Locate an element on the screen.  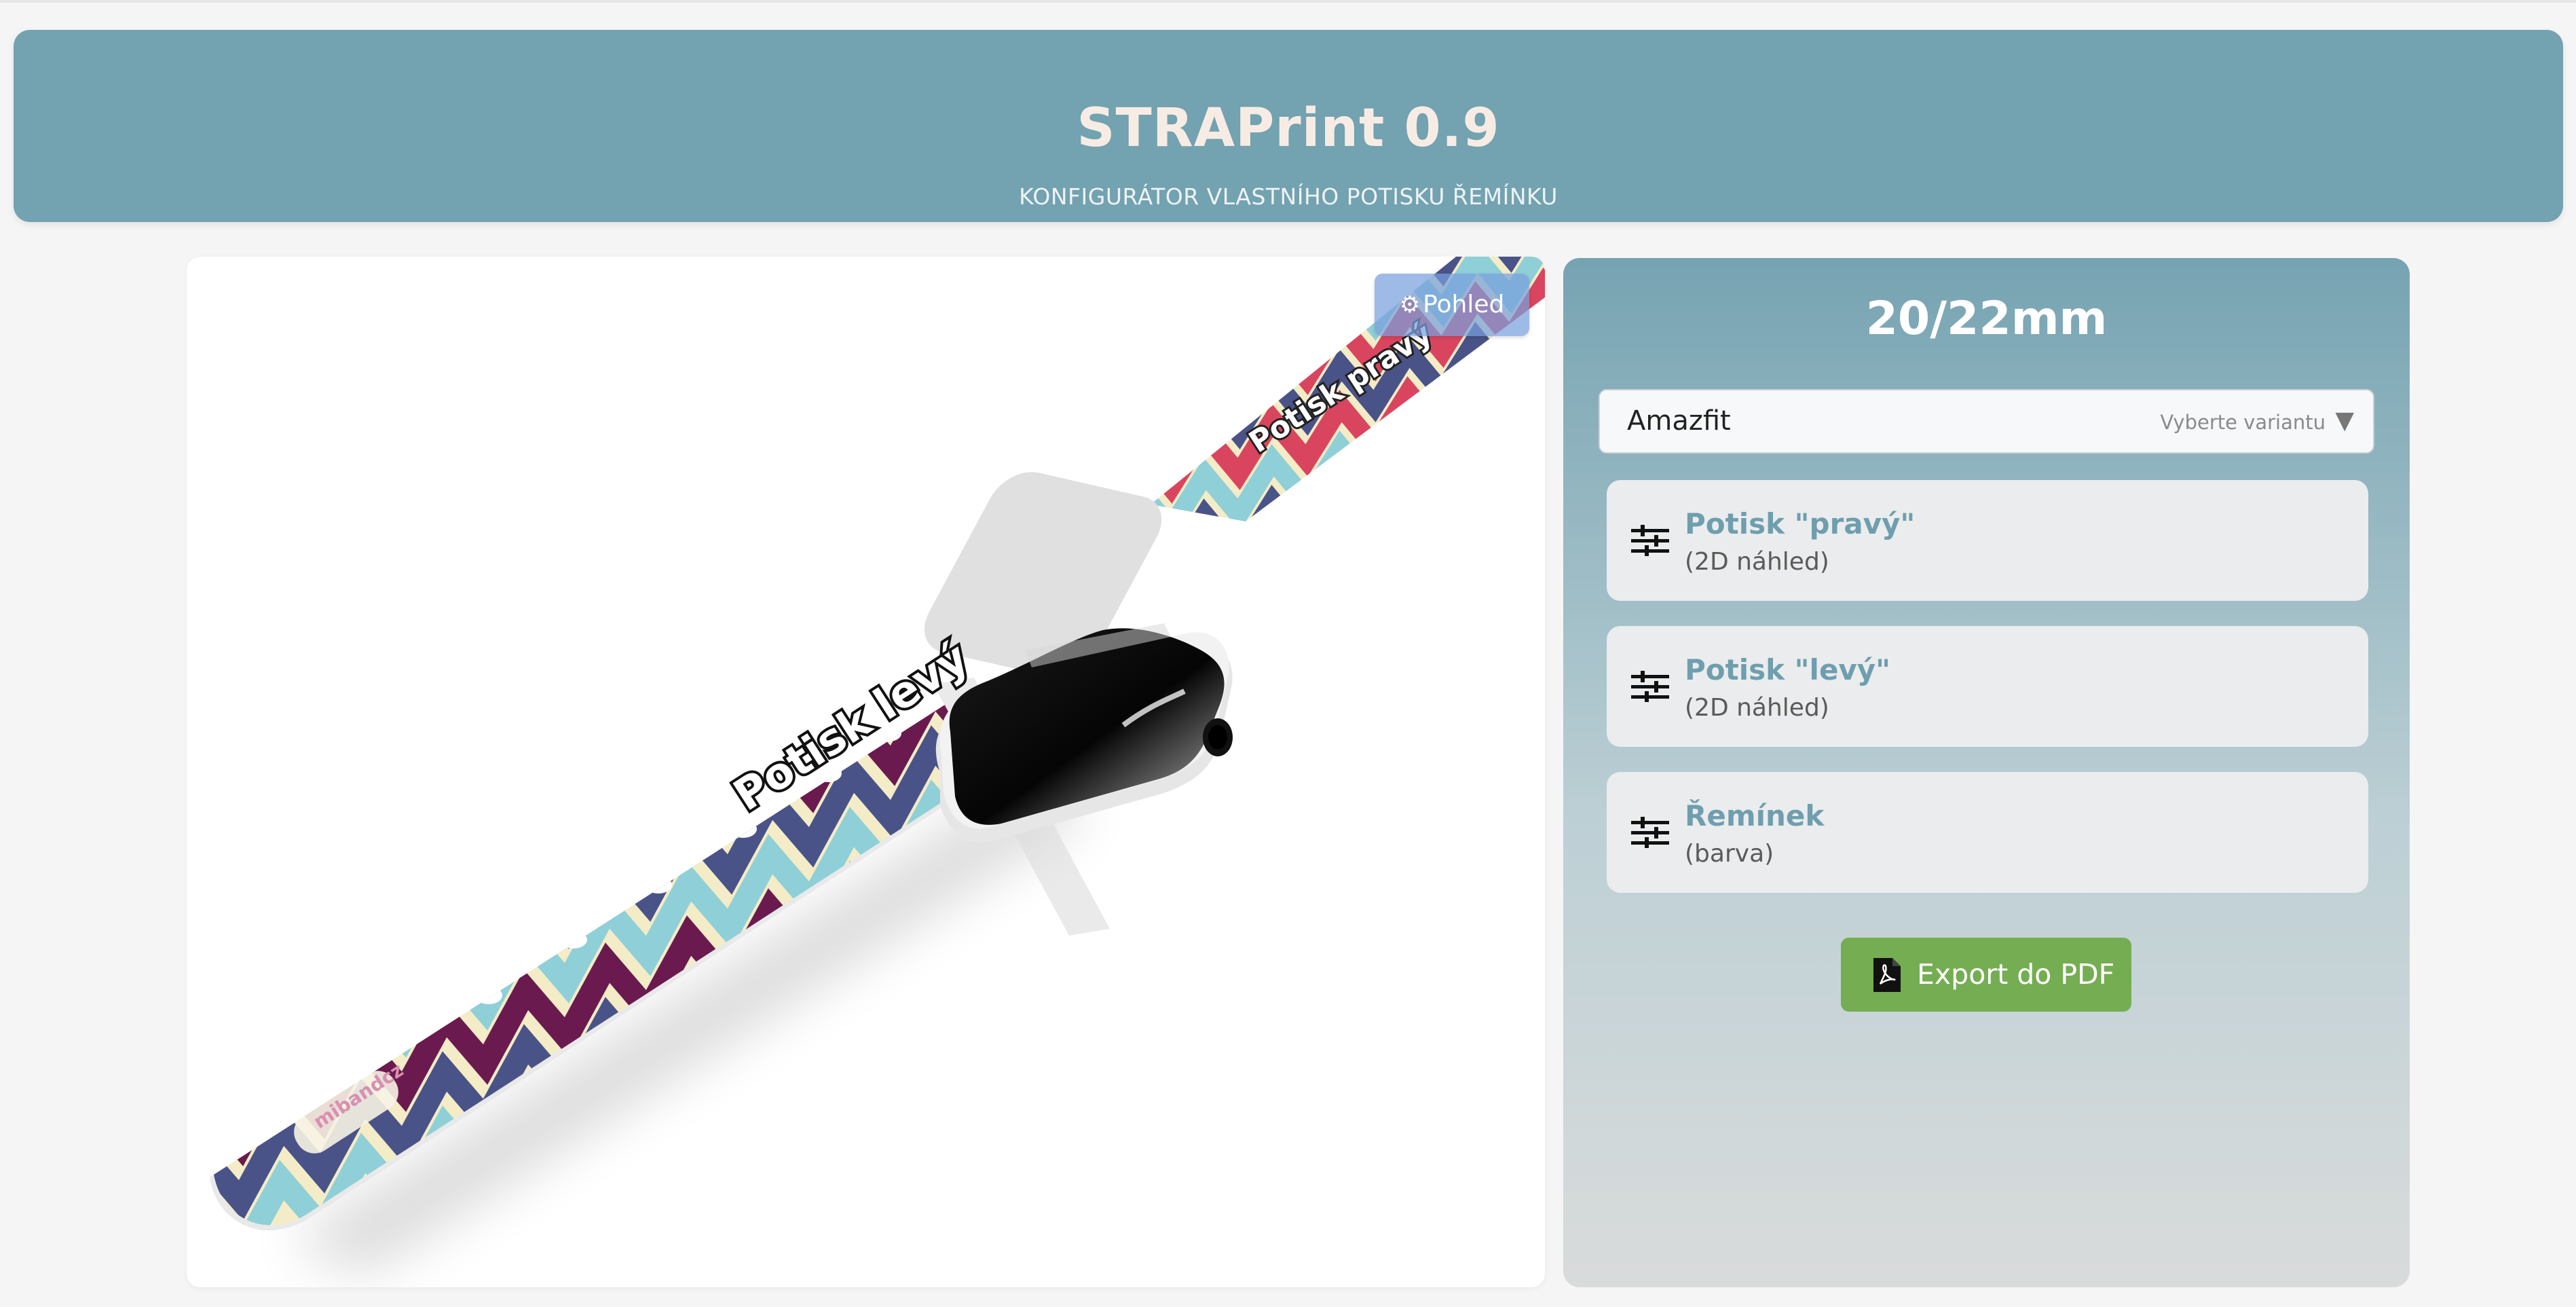
app-subtitle: KONFIGURÁTOR VLASTNÍHO POTISKU ŘEMÍNKU is located at coordinates (1289, 196).